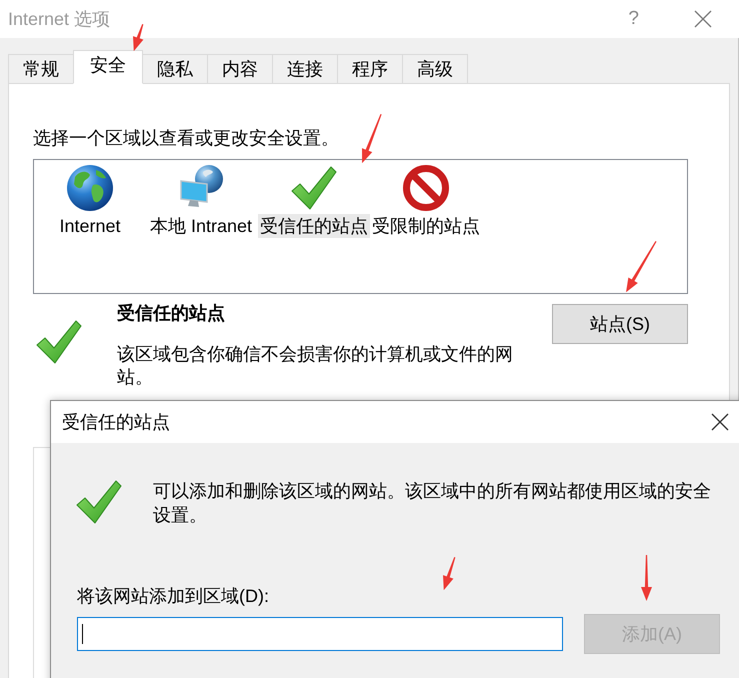  I want to click on window-title: Internet 选项, so click(59, 19).